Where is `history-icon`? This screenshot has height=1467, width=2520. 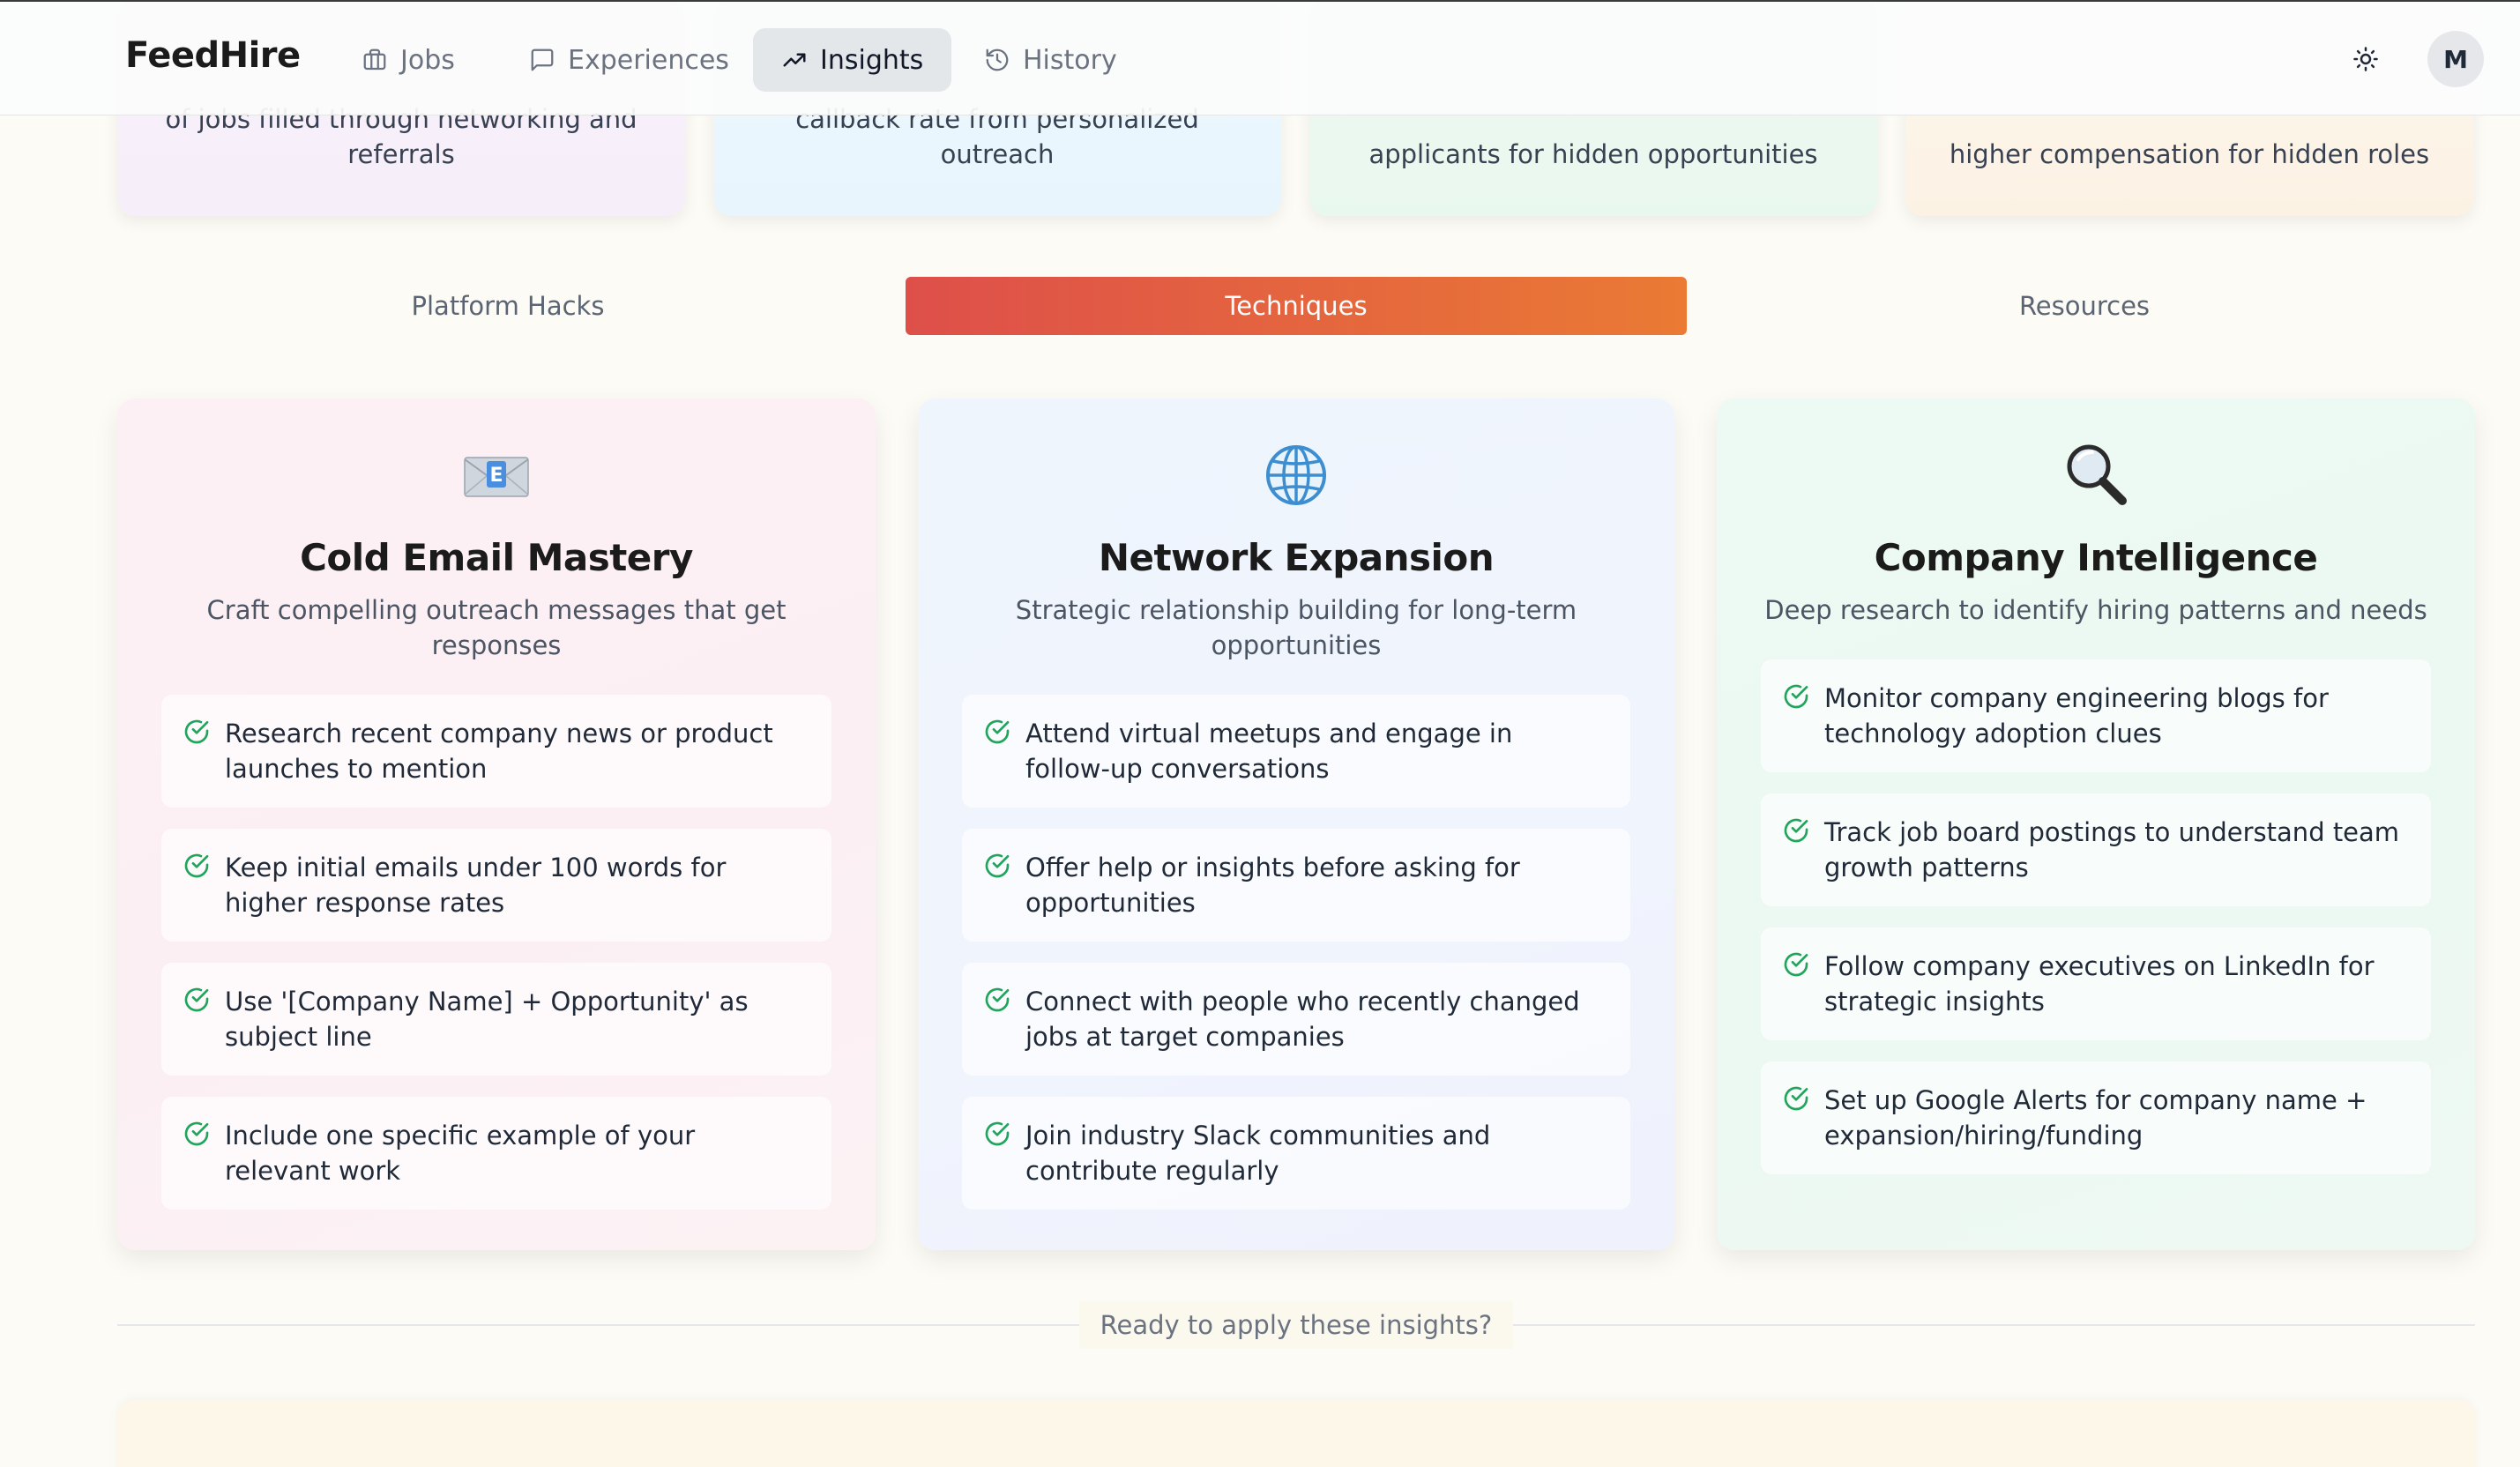
history-icon is located at coordinates (997, 59).